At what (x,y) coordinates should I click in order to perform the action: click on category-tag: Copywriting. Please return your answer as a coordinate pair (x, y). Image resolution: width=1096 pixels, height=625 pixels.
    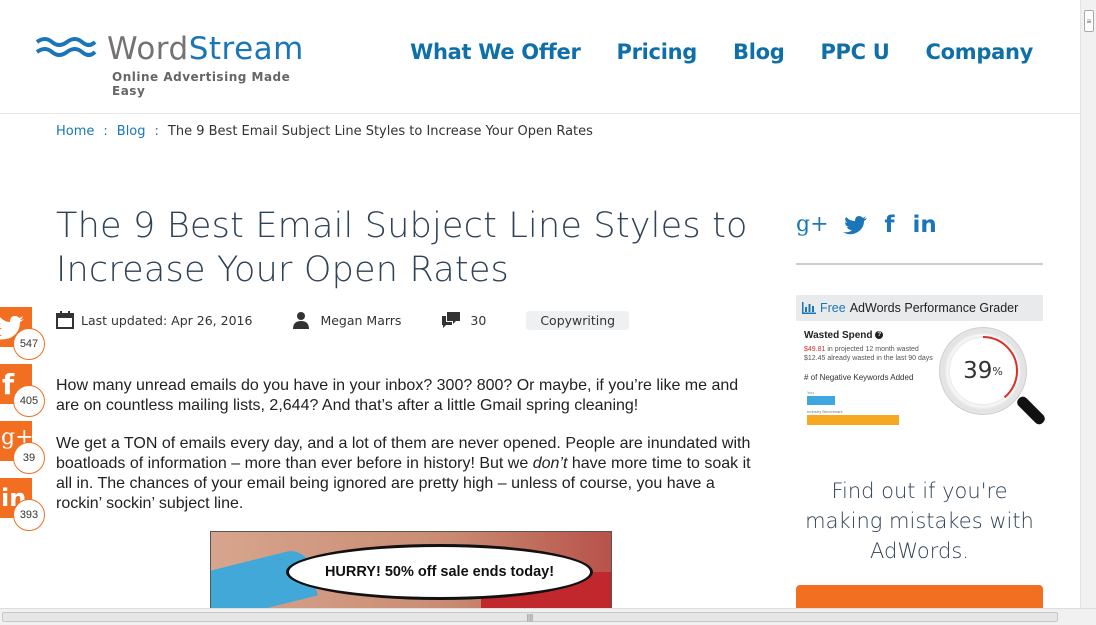
    Looking at the image, I should click on (578, 320).